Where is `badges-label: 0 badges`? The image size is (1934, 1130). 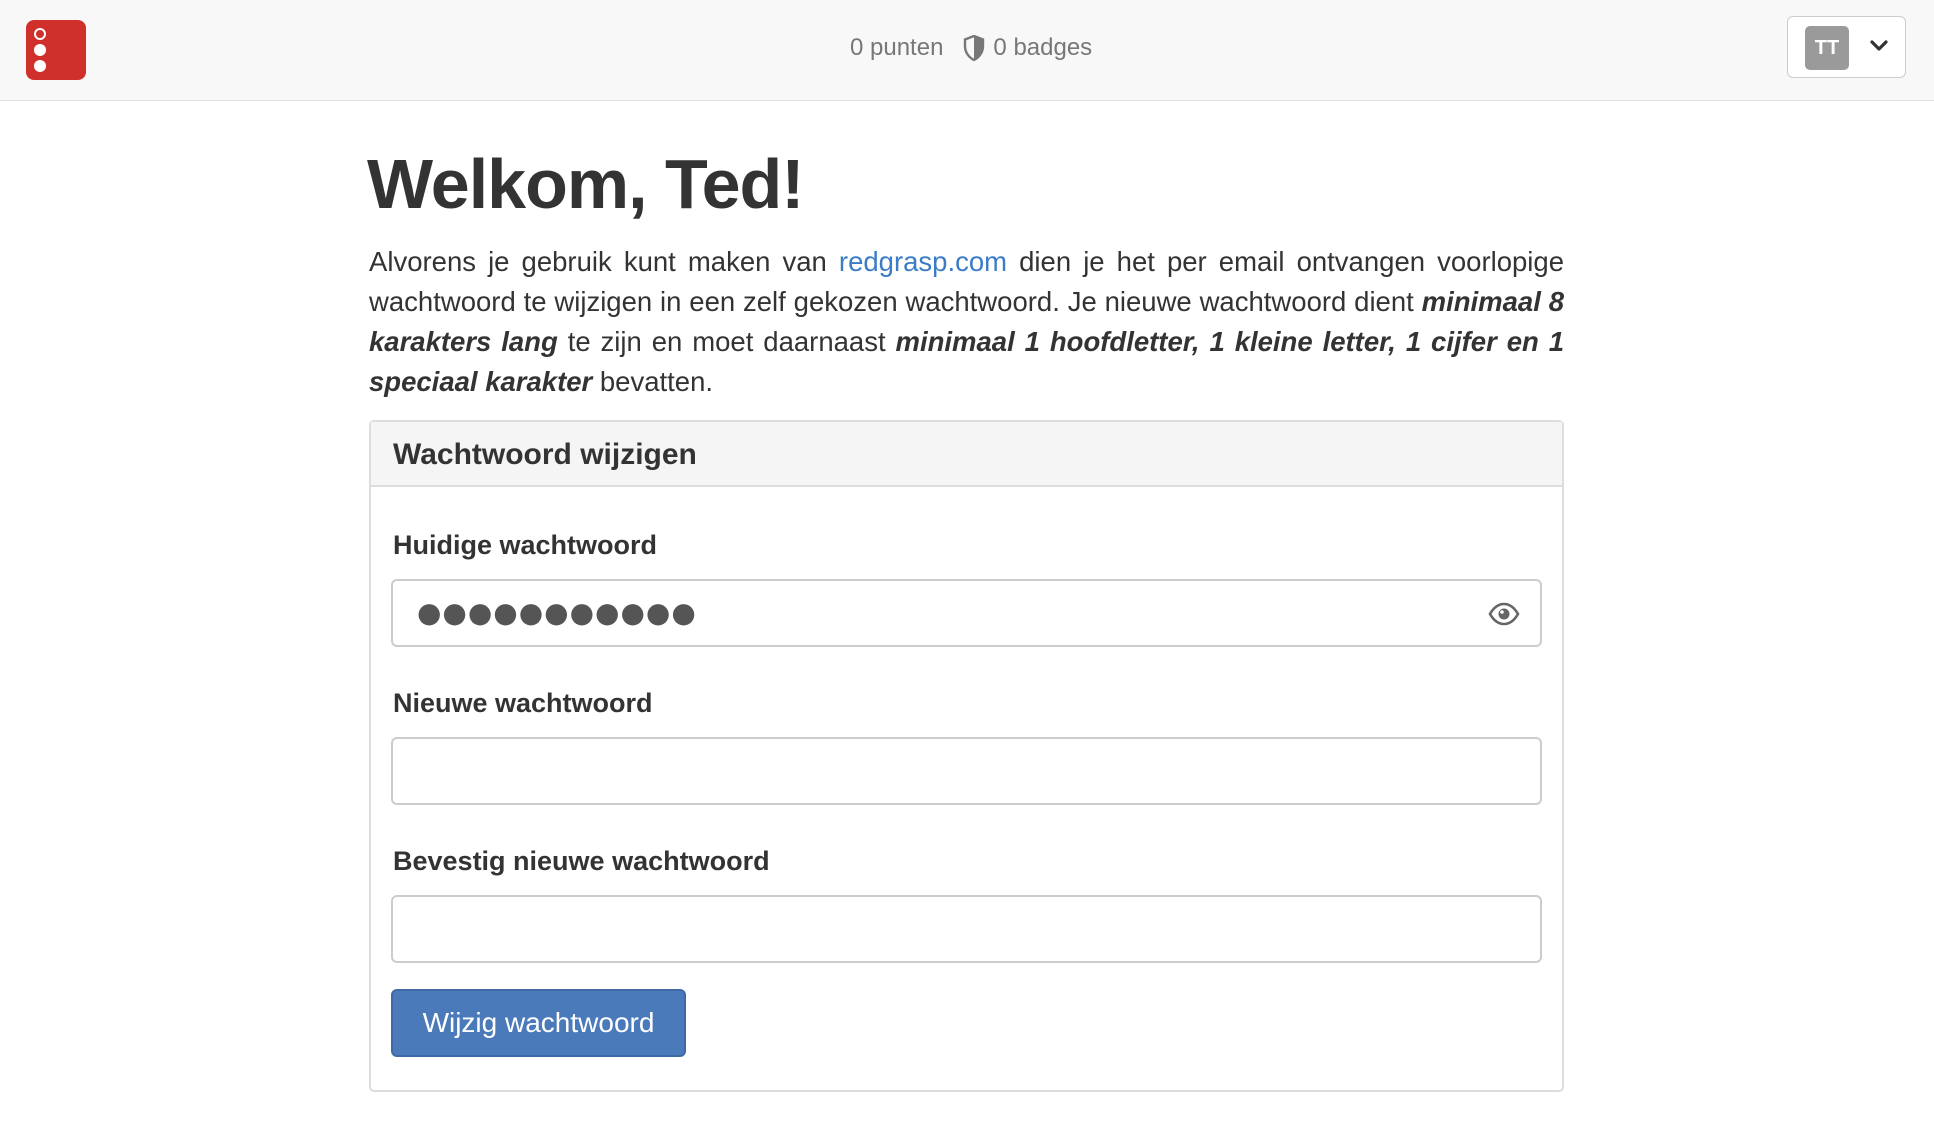 badges-label: 0 badges is located at coordinates (1043, 47).